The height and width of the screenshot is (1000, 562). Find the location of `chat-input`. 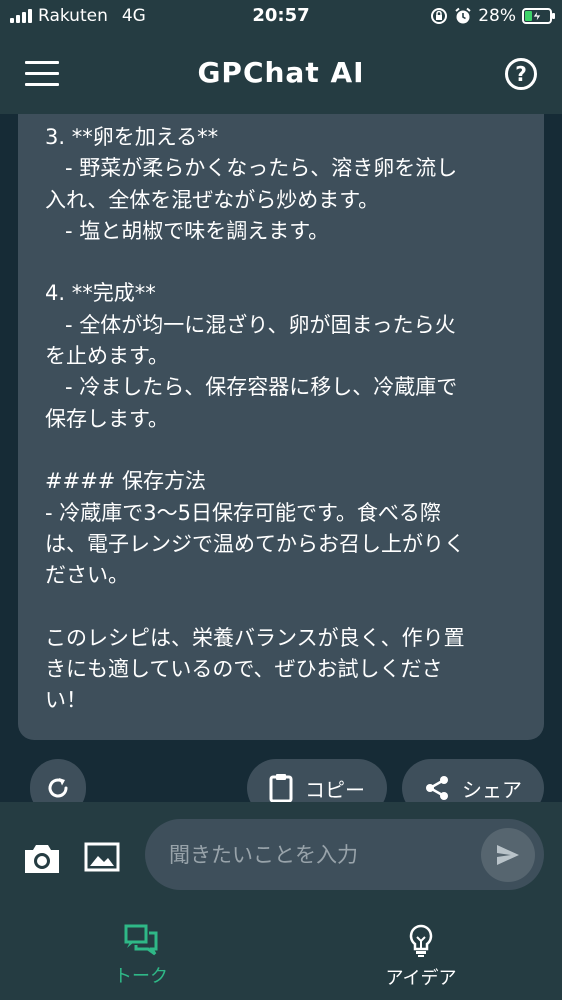

chat-input is located at coordinates (319, 854).